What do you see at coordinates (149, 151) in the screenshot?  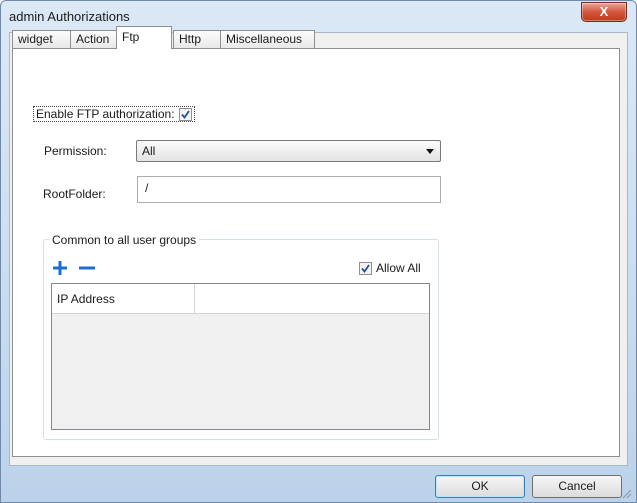 I see `permission-value: All` at bounding box center [149, 151].